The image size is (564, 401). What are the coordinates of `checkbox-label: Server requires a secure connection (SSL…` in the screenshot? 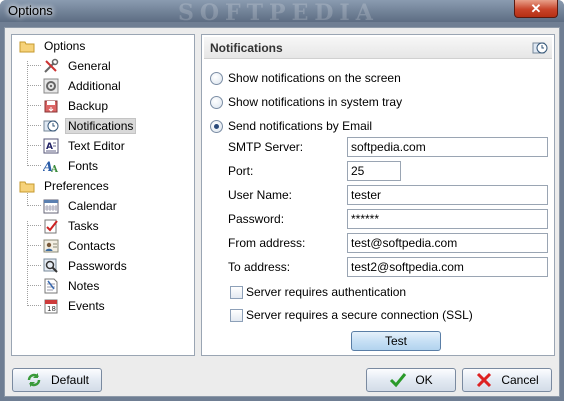 It's located at (359, 315).